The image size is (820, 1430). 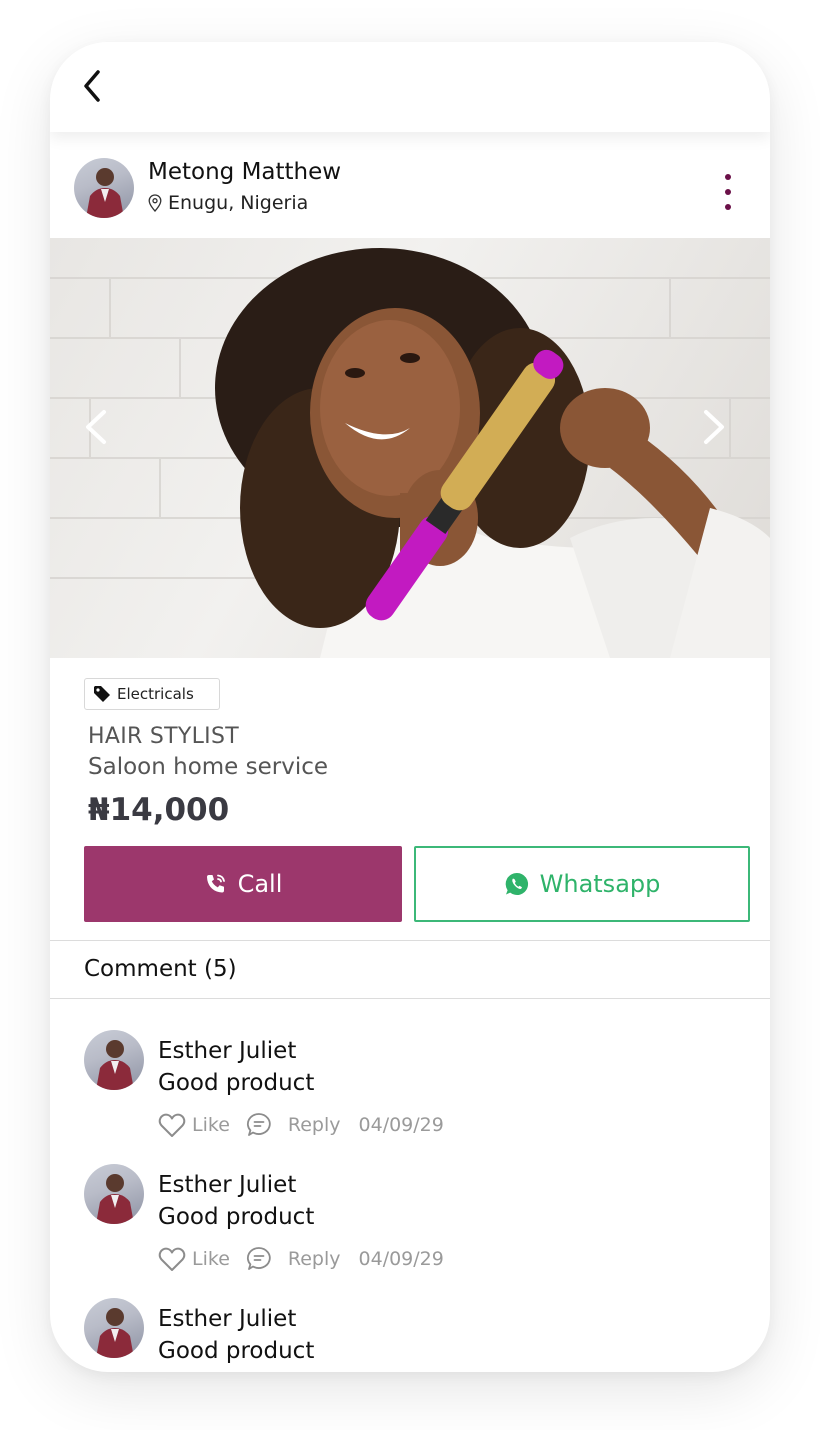 I want to click on whatsapp-button: Whatsapp, so click(x=582, y=884).